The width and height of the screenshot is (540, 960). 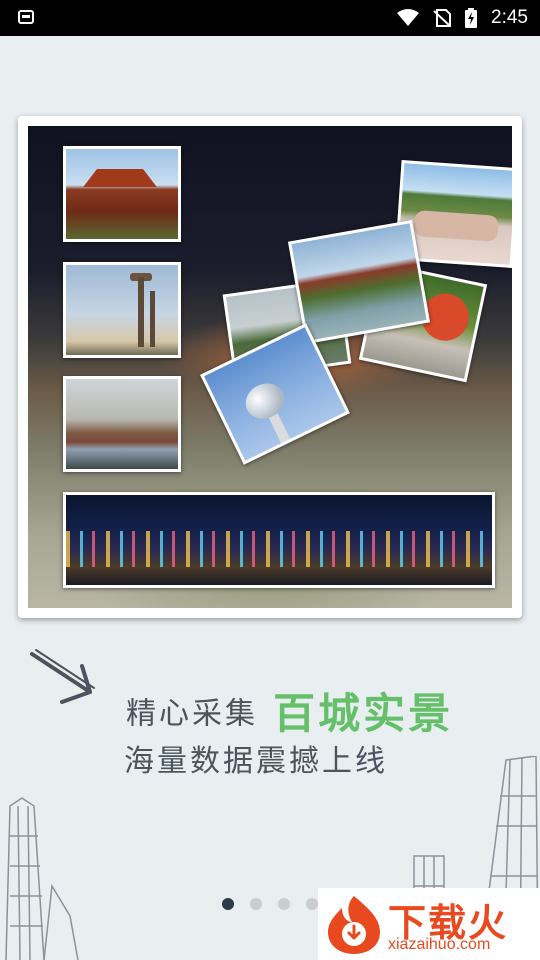 I want to click on page-indicator, so click(x=270, y=904).